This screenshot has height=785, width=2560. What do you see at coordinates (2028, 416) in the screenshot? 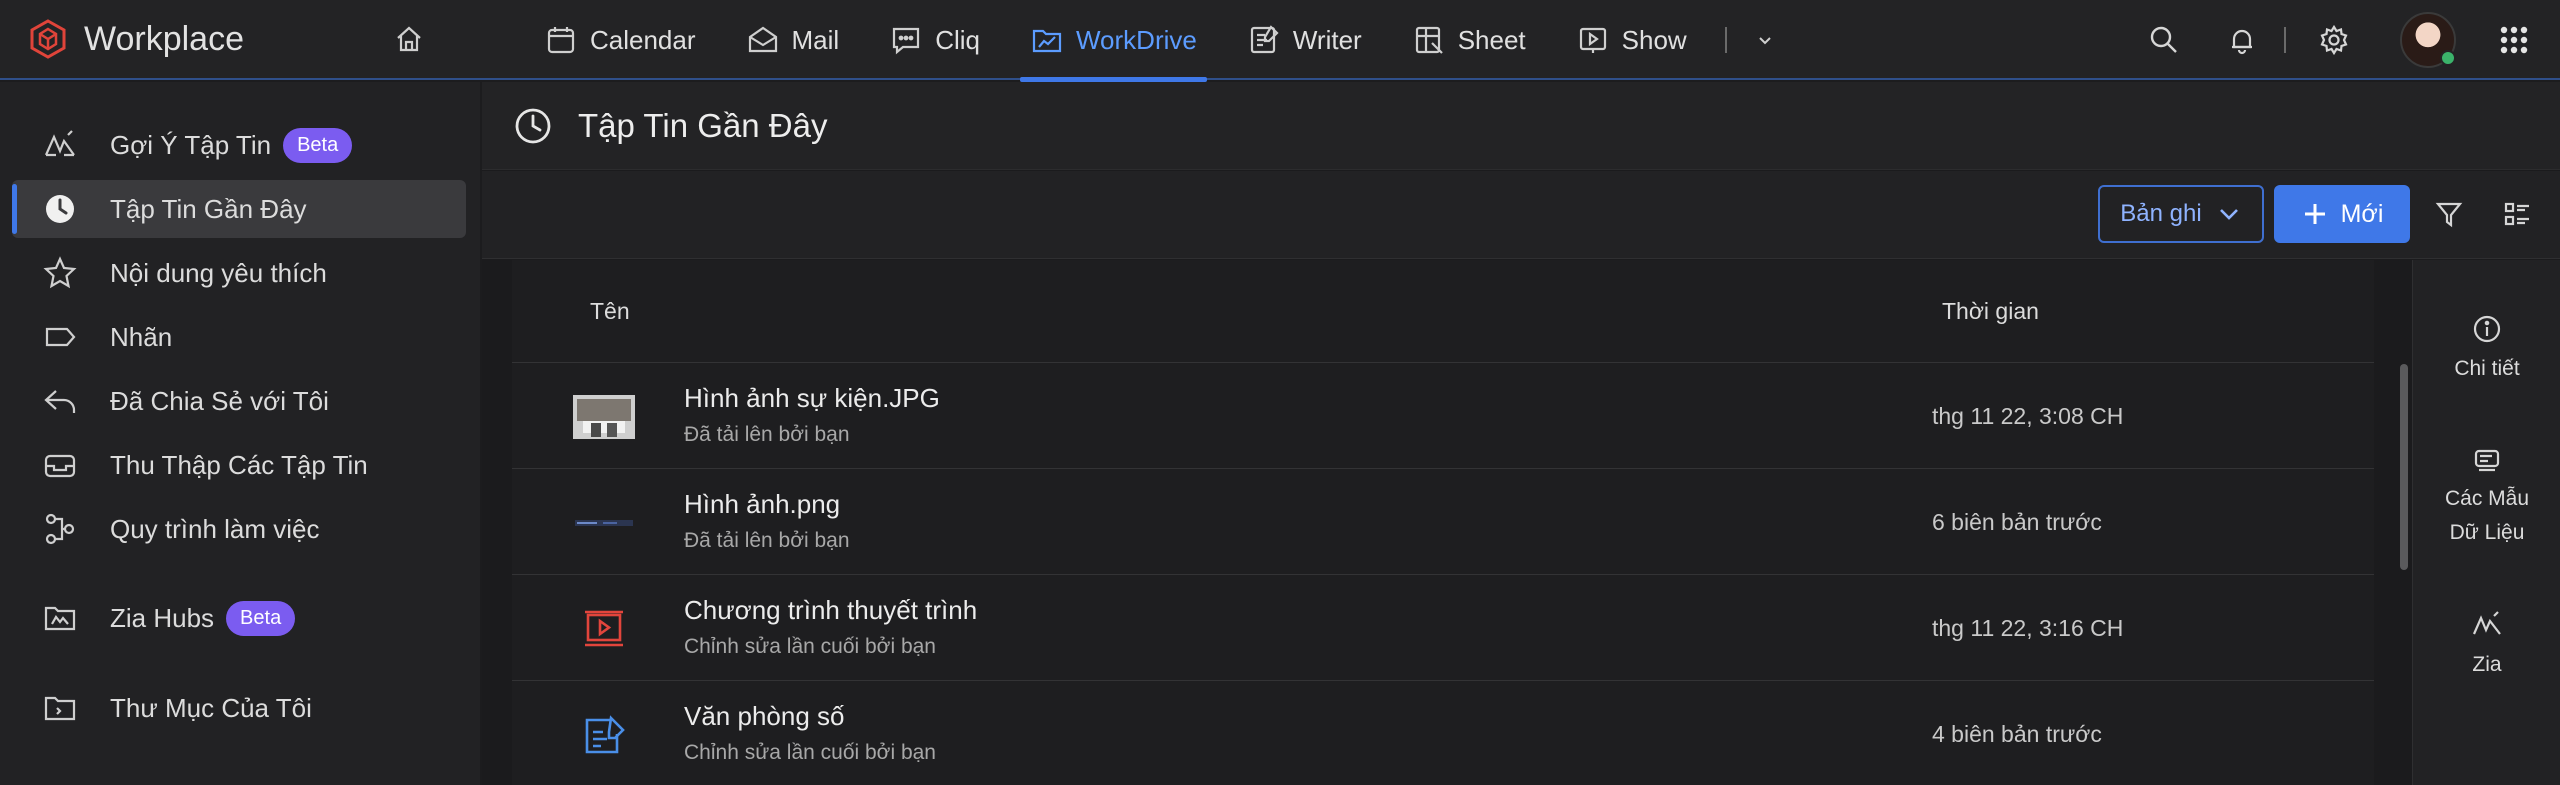
I see `file-time: thg 11 22, 3:08 CH` at bounding box center [2028, 416].